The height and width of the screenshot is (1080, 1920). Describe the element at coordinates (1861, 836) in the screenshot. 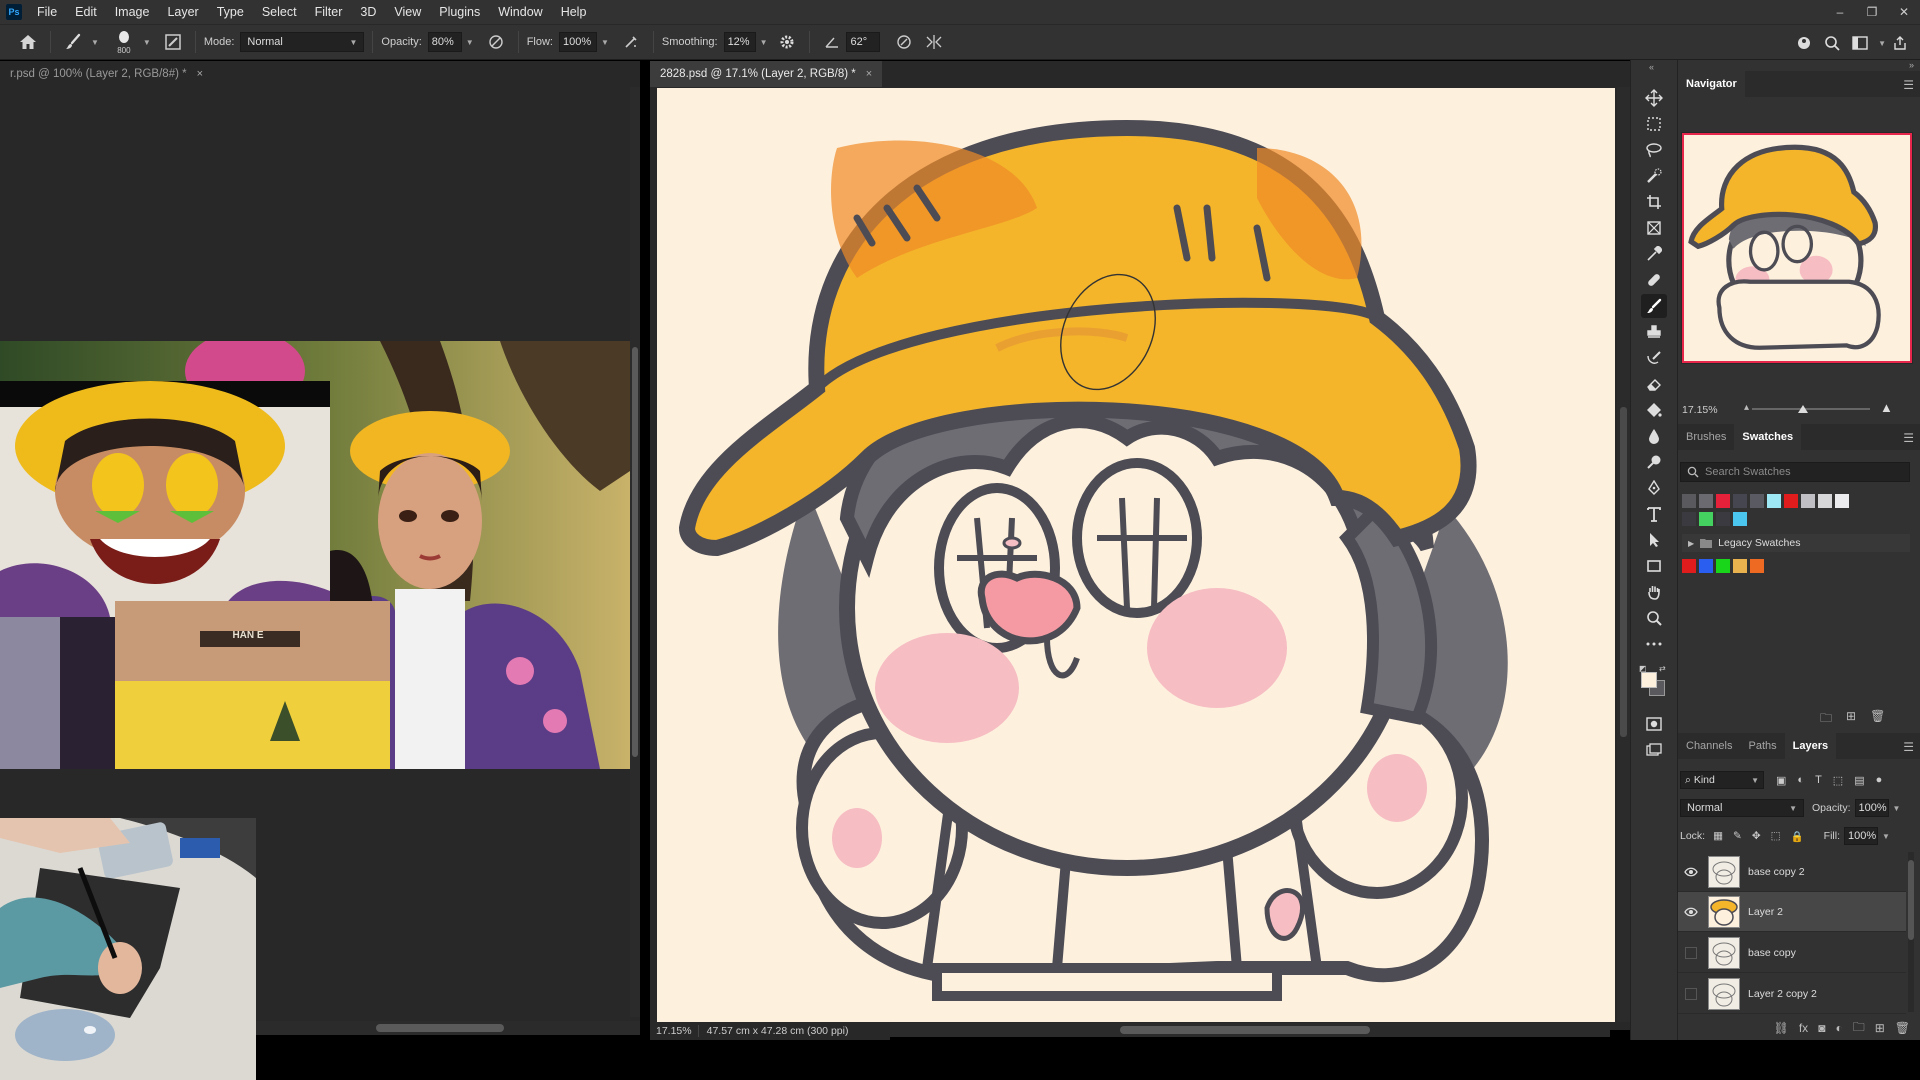

I see `fill-input: 100%` at that location.